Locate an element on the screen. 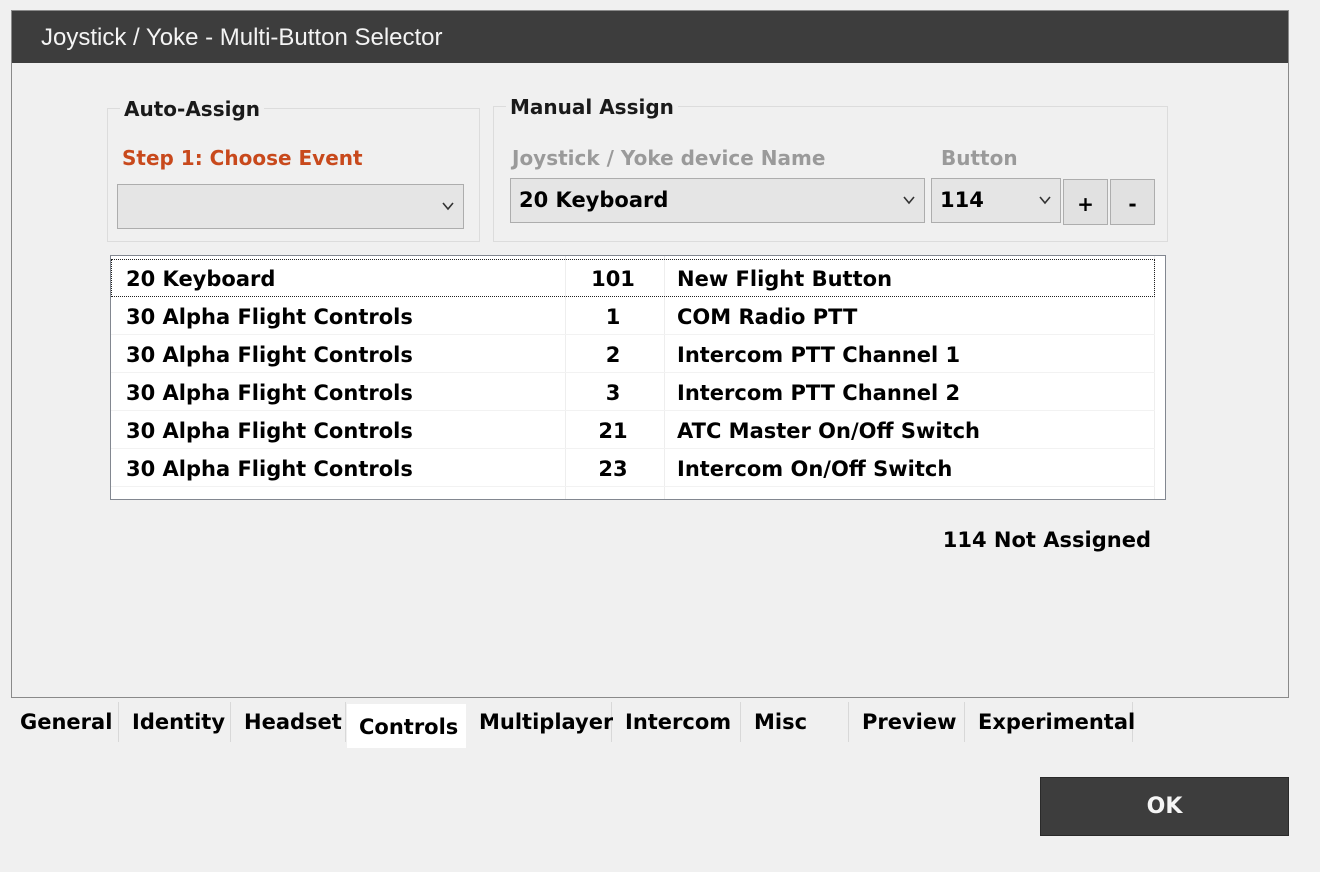 The height and width of the screenshot is (877, 1323). row-separator is located at coordinates (633, 486).